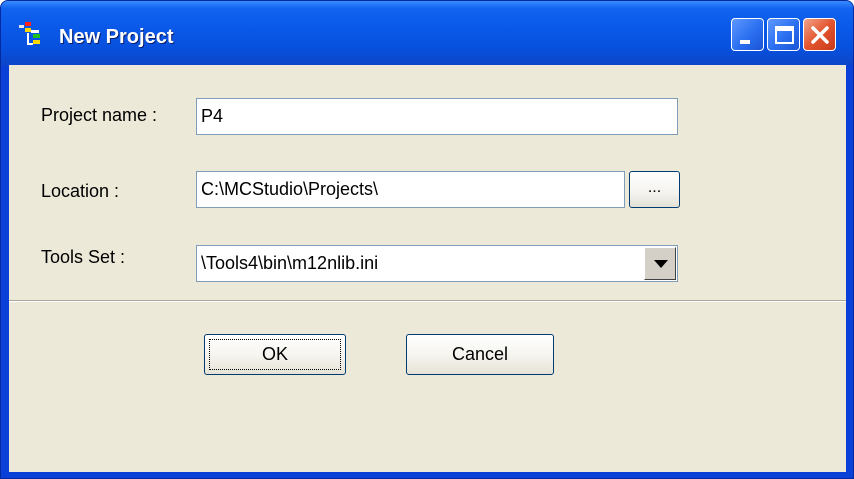 This screenshot has height=479, width=854. I want to click on chevron-down-icon, so click(661, 264).